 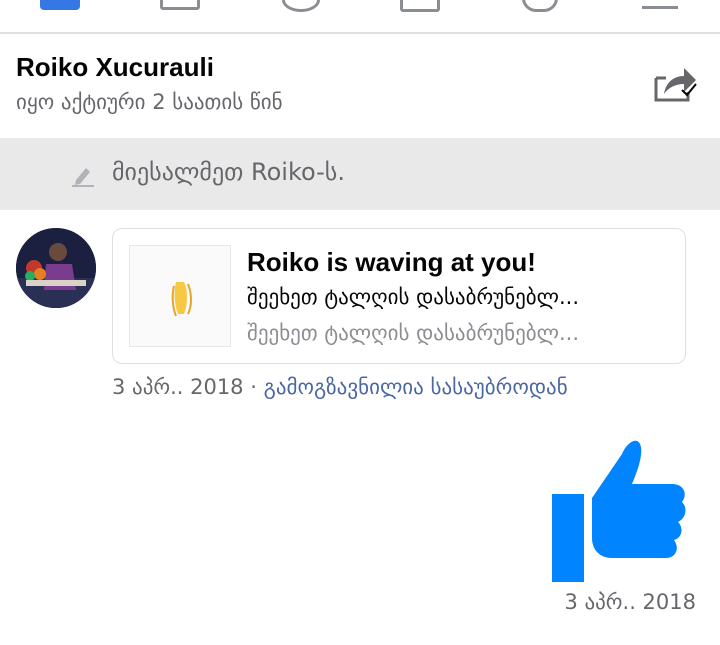 What do you see at coordinates (420, 6) in the screenshot?
I see `watch-icon` at bounding box center [420, 6].